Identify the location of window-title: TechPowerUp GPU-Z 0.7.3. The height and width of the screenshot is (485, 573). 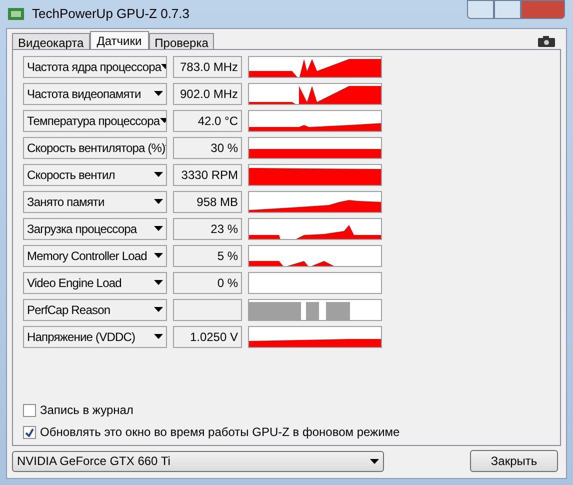
(111, 14).